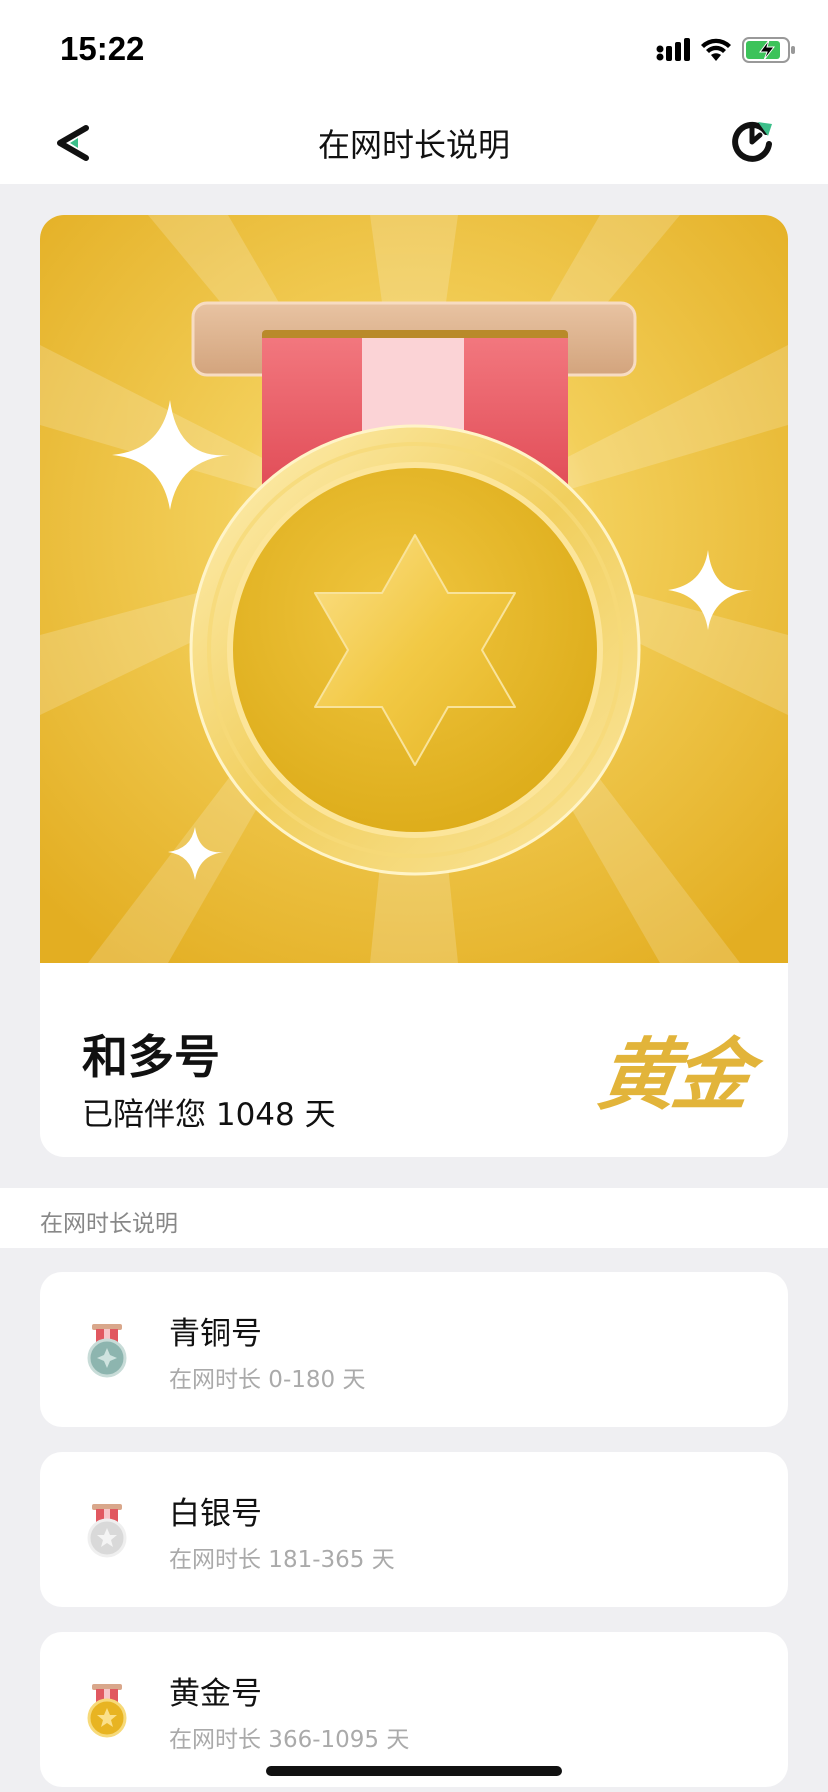 This screenshot has width=828, height=1792. I want to click on signal-icon, so click(673, 49).